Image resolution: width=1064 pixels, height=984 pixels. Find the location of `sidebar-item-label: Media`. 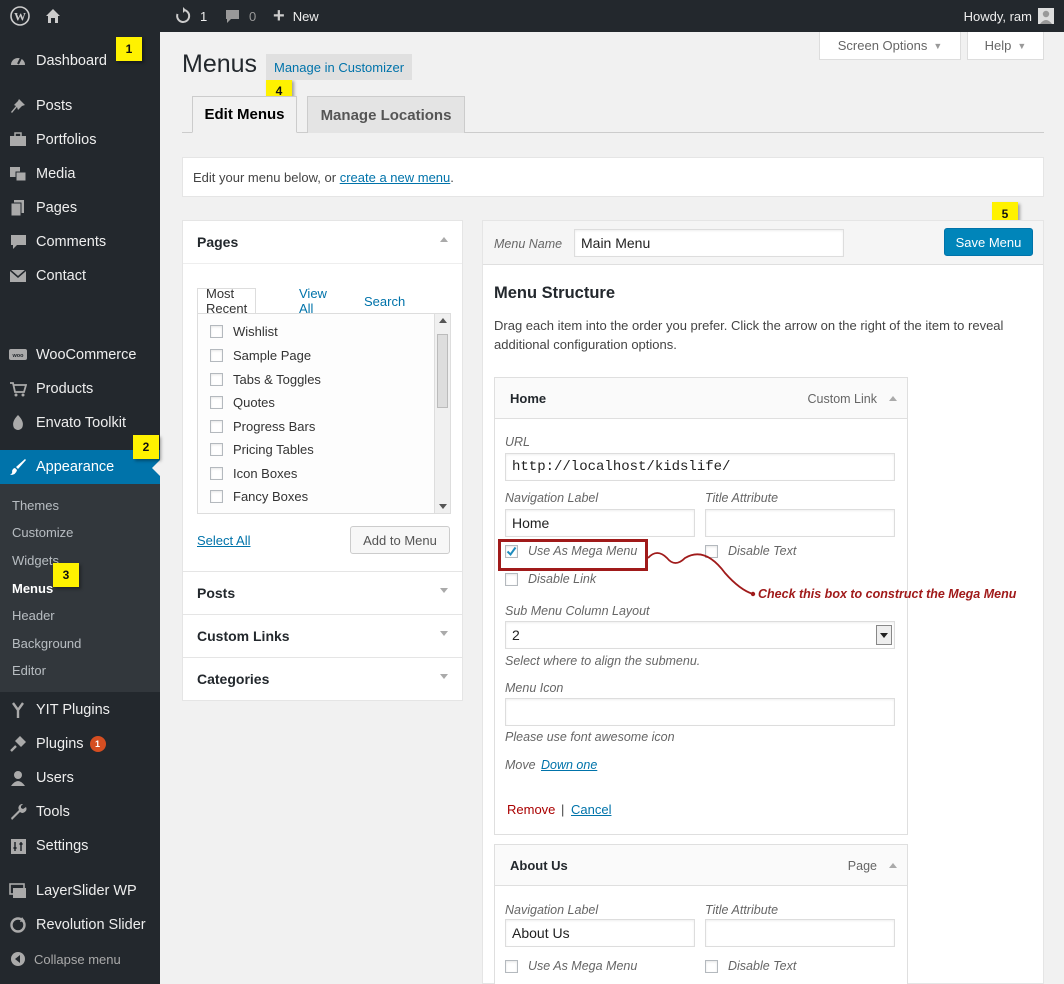

sidebar-item-label: Media is located at coordinates (56, 174).